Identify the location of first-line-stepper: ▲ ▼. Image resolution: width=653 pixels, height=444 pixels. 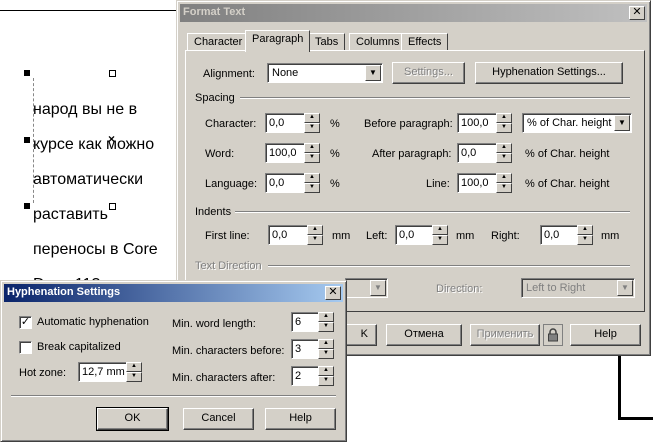
(315, 235).